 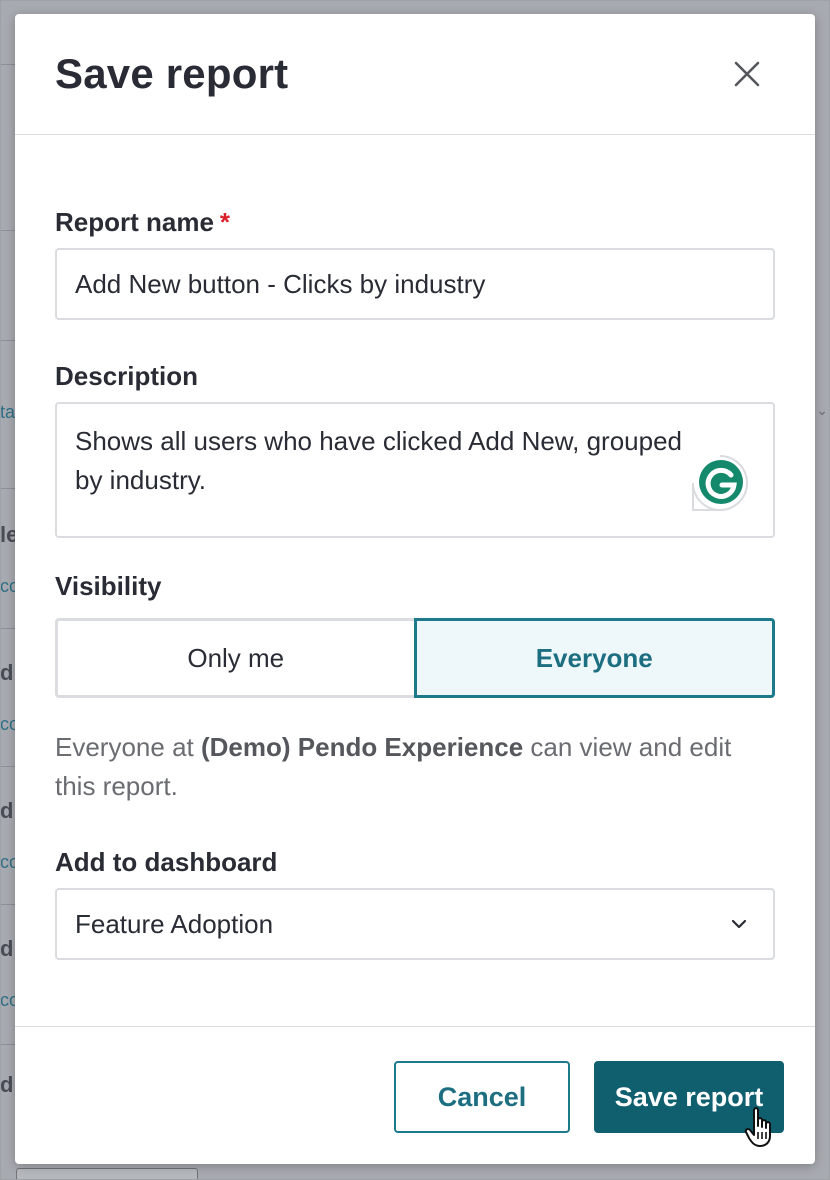 What do you see at coordinates (482, 1097) in the screenshot?
I see `cancel-button: Cancel` at bounding box center [482, 1097].